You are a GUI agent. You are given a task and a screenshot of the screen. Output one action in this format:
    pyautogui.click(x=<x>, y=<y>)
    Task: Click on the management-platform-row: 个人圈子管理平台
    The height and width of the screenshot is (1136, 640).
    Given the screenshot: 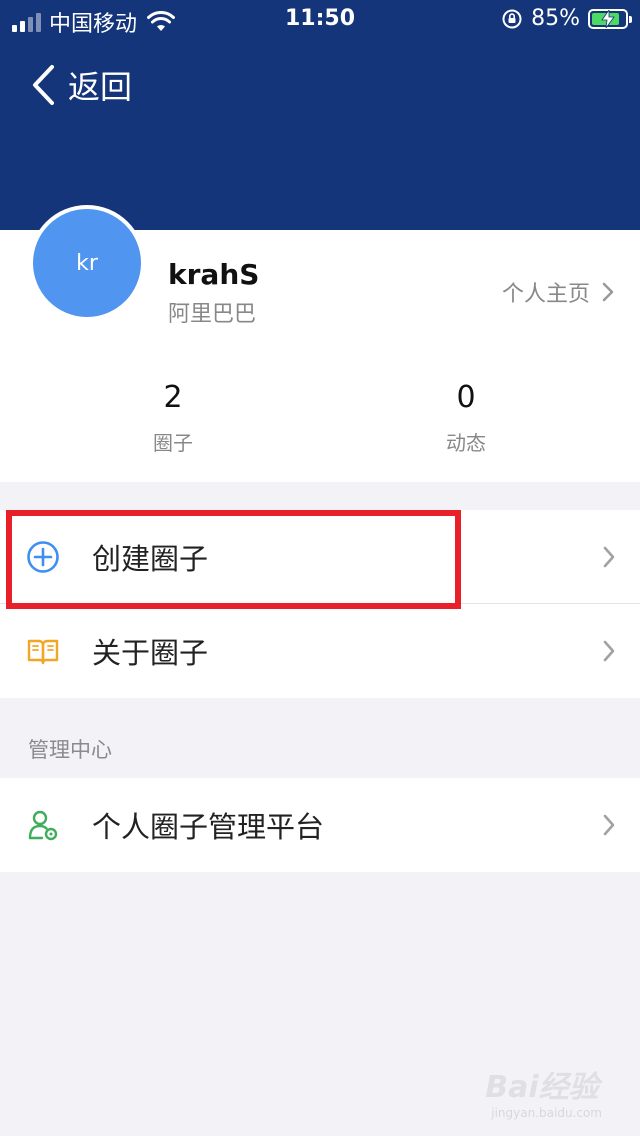 What is the action you would take?
    pyautogui.click(x=320, y=825)
    